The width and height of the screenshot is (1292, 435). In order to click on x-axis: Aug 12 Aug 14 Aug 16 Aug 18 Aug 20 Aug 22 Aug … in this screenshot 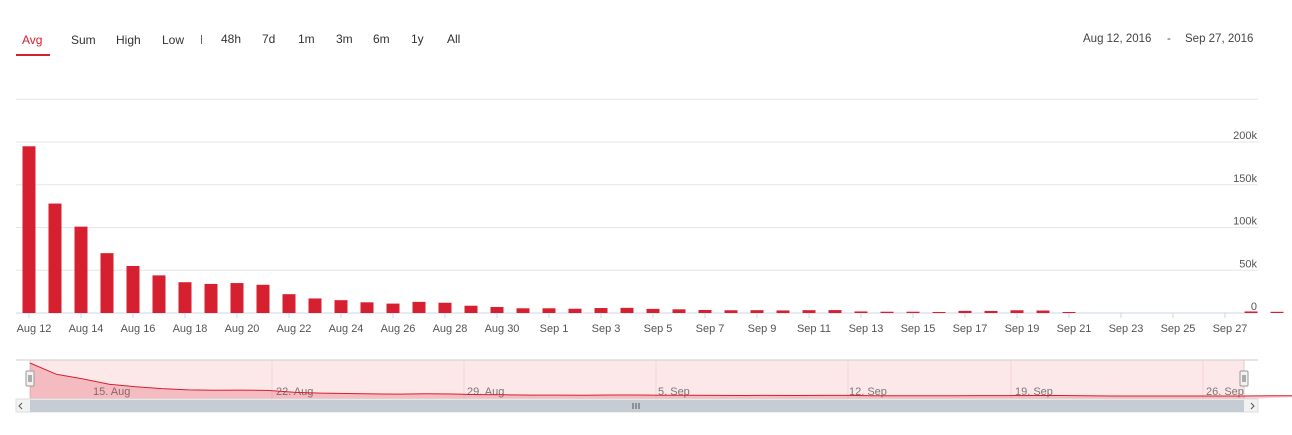, I will do `click(632, 324)`.